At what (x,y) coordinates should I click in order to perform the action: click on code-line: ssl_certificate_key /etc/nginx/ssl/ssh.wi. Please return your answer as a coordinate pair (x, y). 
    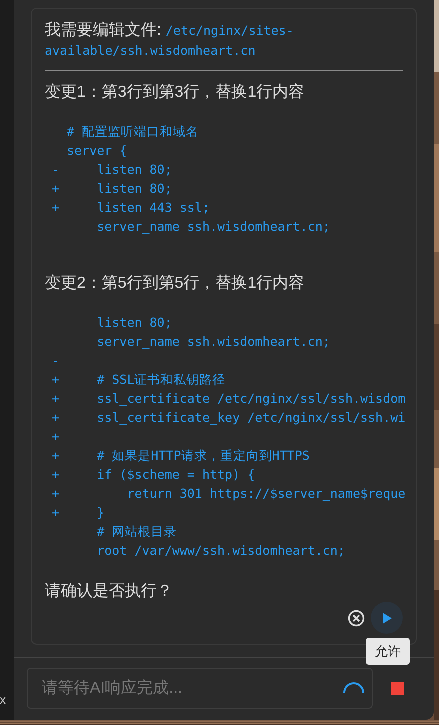
    Looking at the image, I should click on (251, 418).